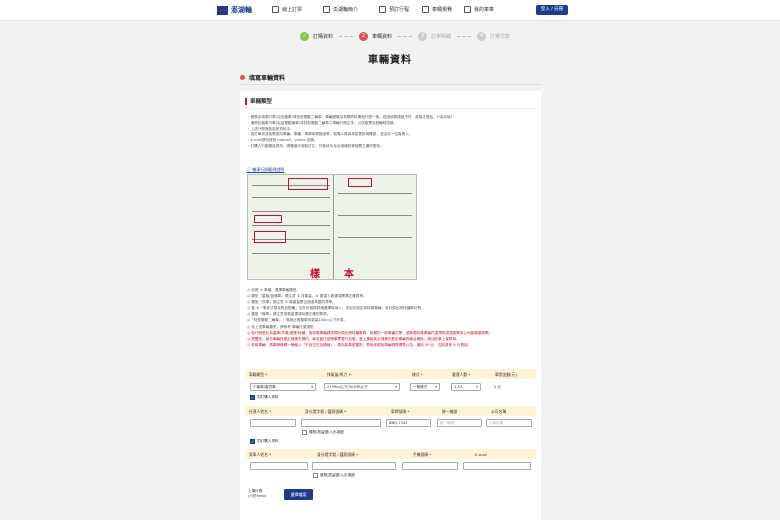  What do you see at coordinates (267, 78) in the screenshot?
I see `section-title-text: 填寫車輛資料` at bounding box center [267, 78].